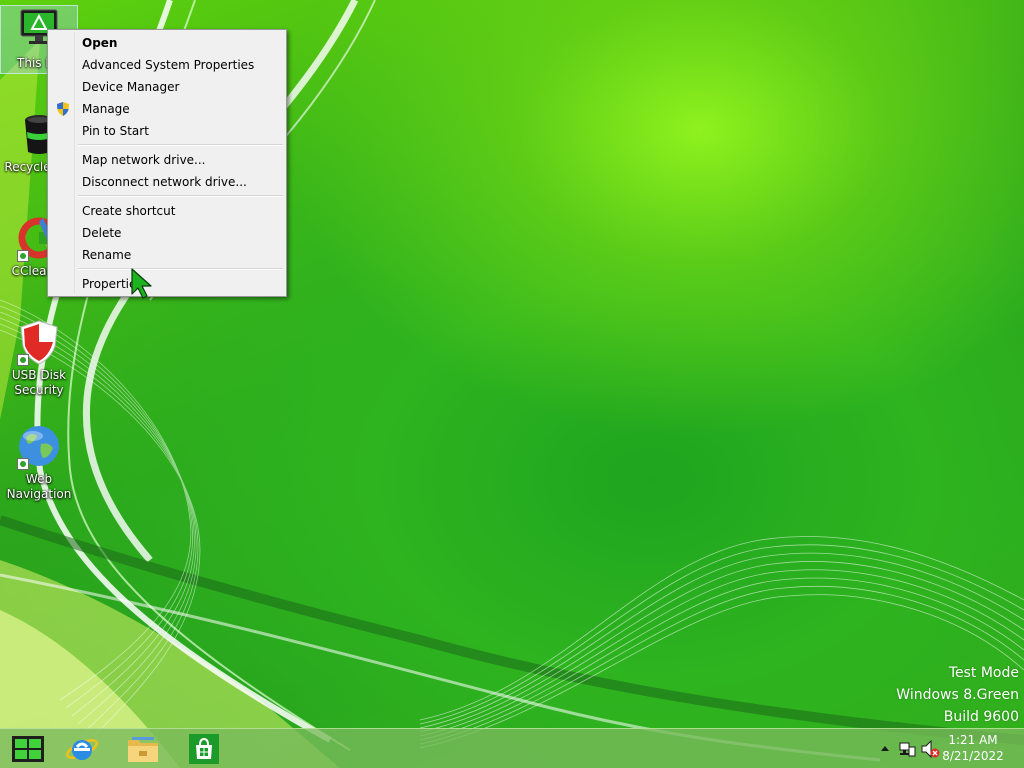 The height and width of the screenshot is (768, 1024). Describe the element at coordinates (39, 486) in the screenshot. I see `desktop-icon-label: Web Navigation` at that location.